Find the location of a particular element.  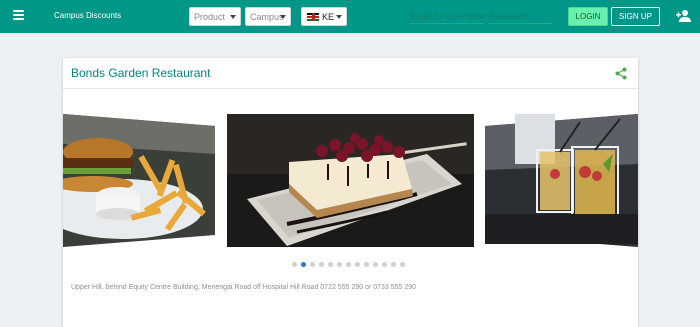

restaurant-title: Bonds Garden Restaurant is located at coordinates (141, 73).